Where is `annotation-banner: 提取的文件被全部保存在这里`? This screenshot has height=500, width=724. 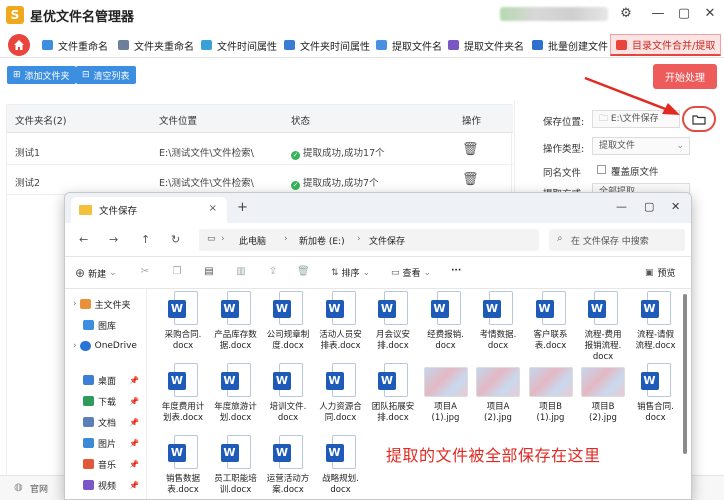
annotation-banner: 提取的文件被全部保存在这里 is located at coordinates (493, 455).